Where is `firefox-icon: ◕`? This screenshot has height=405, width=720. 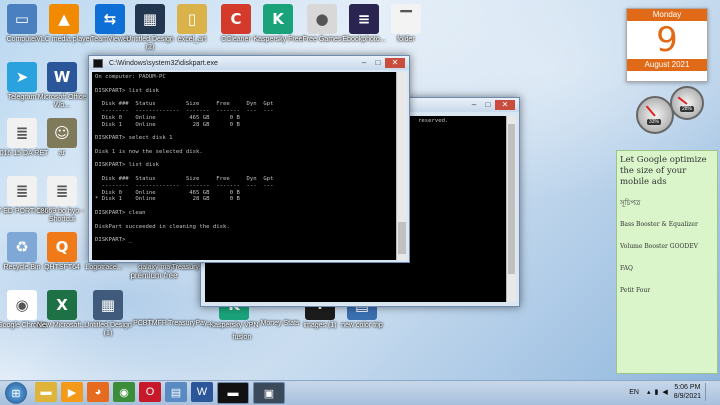 firefox-icon: ◕ is located at coordinates (98, 392).